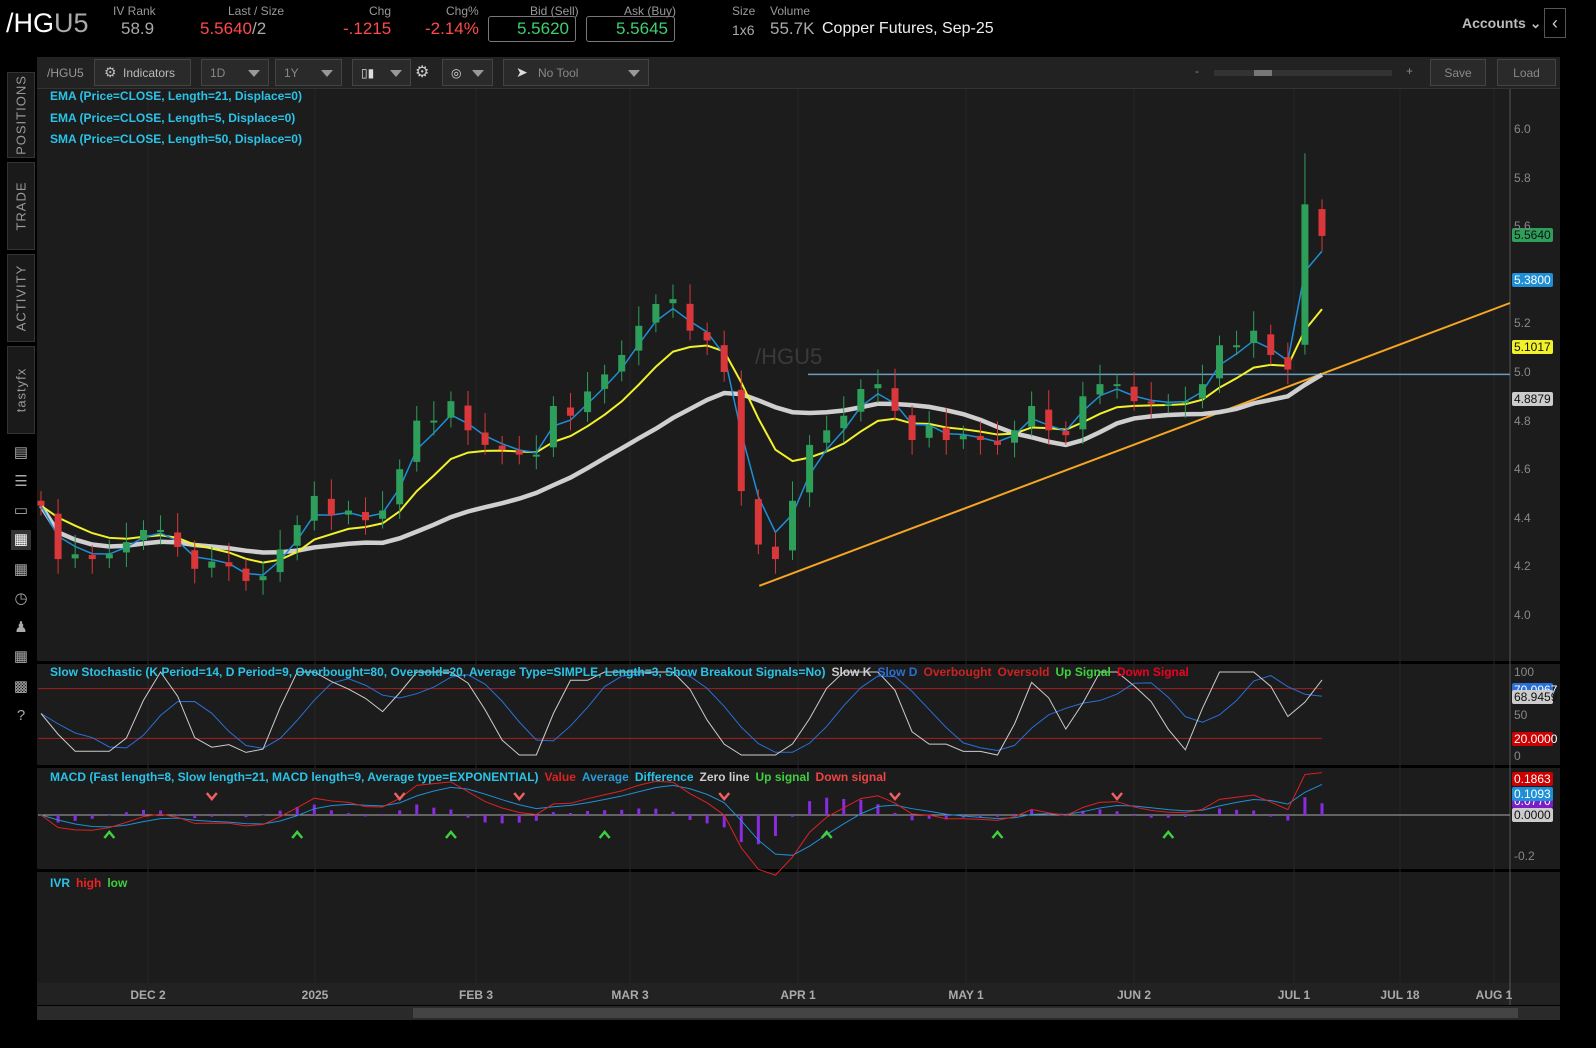 This screenshot has width=1596, height=1048. What do you see at coordinates (1134, 444) in the screenshot?
I see `trendline` at bounding box center [1134, 444].